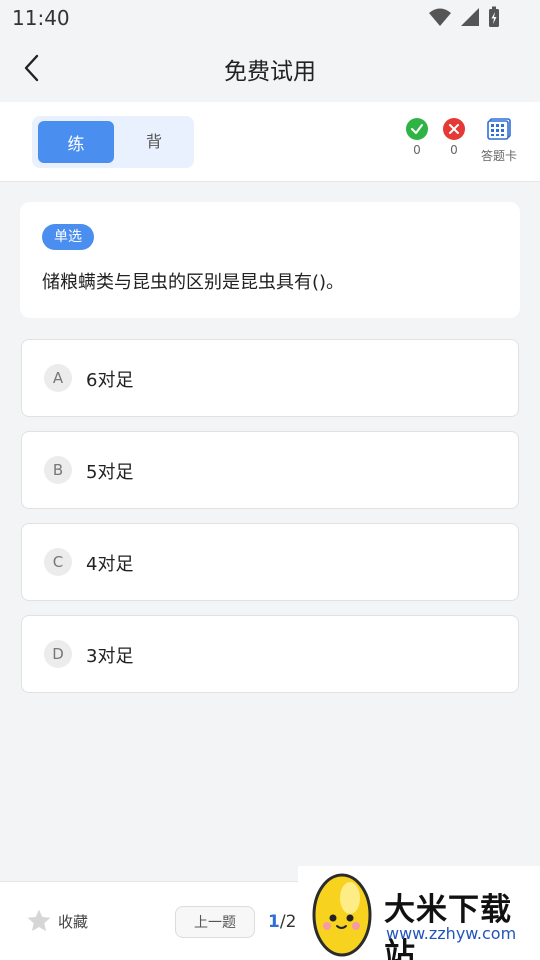 The width and height of the screenshot is (540, 960). What do you see at coordinates (454, 150) in the screenshot?
I see `wrong-count: 0` at bounding box center [454, 150].